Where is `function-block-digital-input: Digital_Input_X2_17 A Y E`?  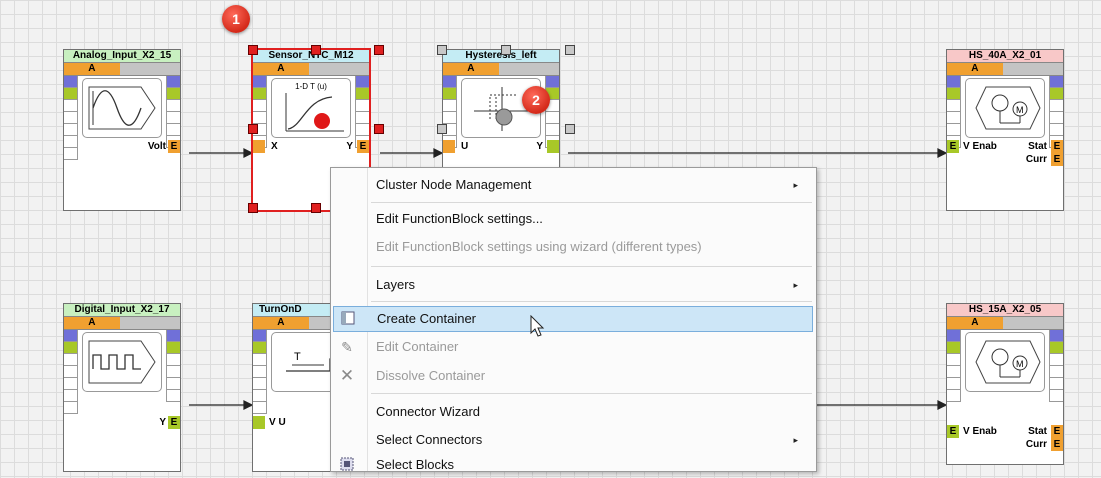
function-block-digital-input: Digital_Input_X2_17 A Y E is located at coordinates (122, 387).